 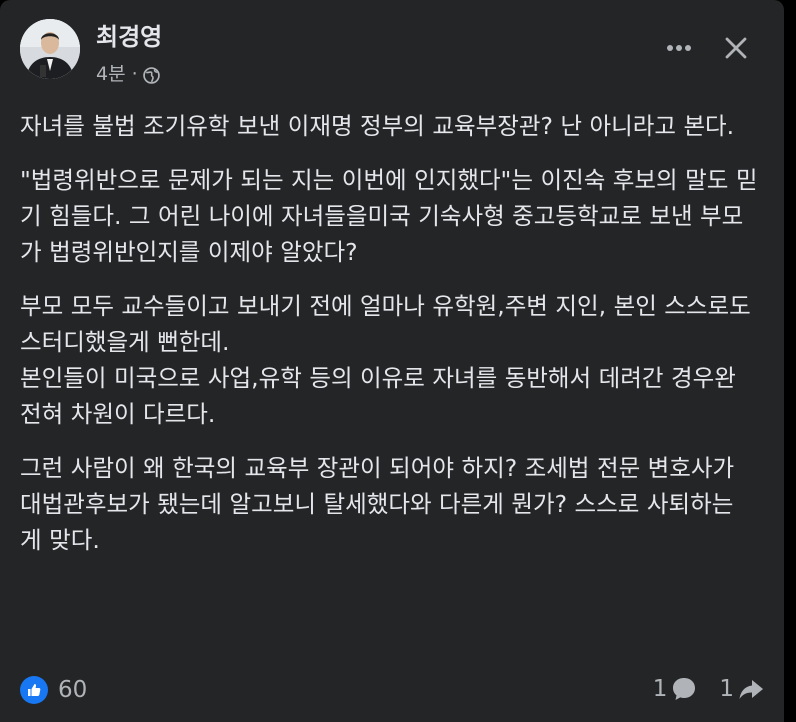 I want to click on more-horizontal-icon, so click(x=679, y=48).